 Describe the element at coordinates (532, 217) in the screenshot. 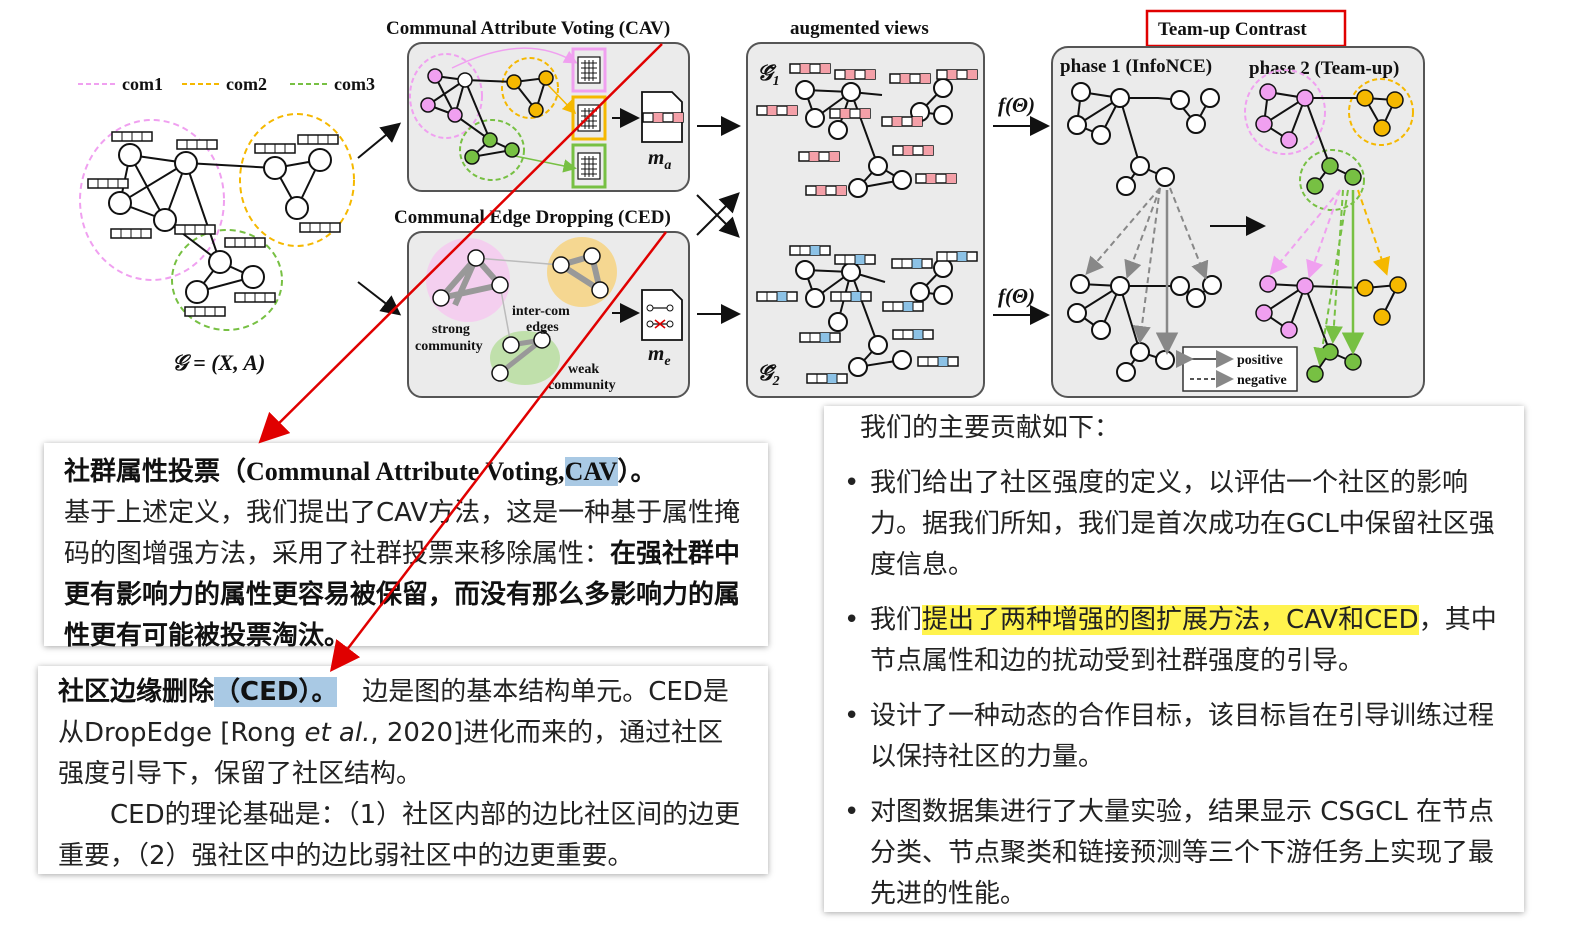

I see `ced-title: Communal Edge Dropping (CED)` at that location.